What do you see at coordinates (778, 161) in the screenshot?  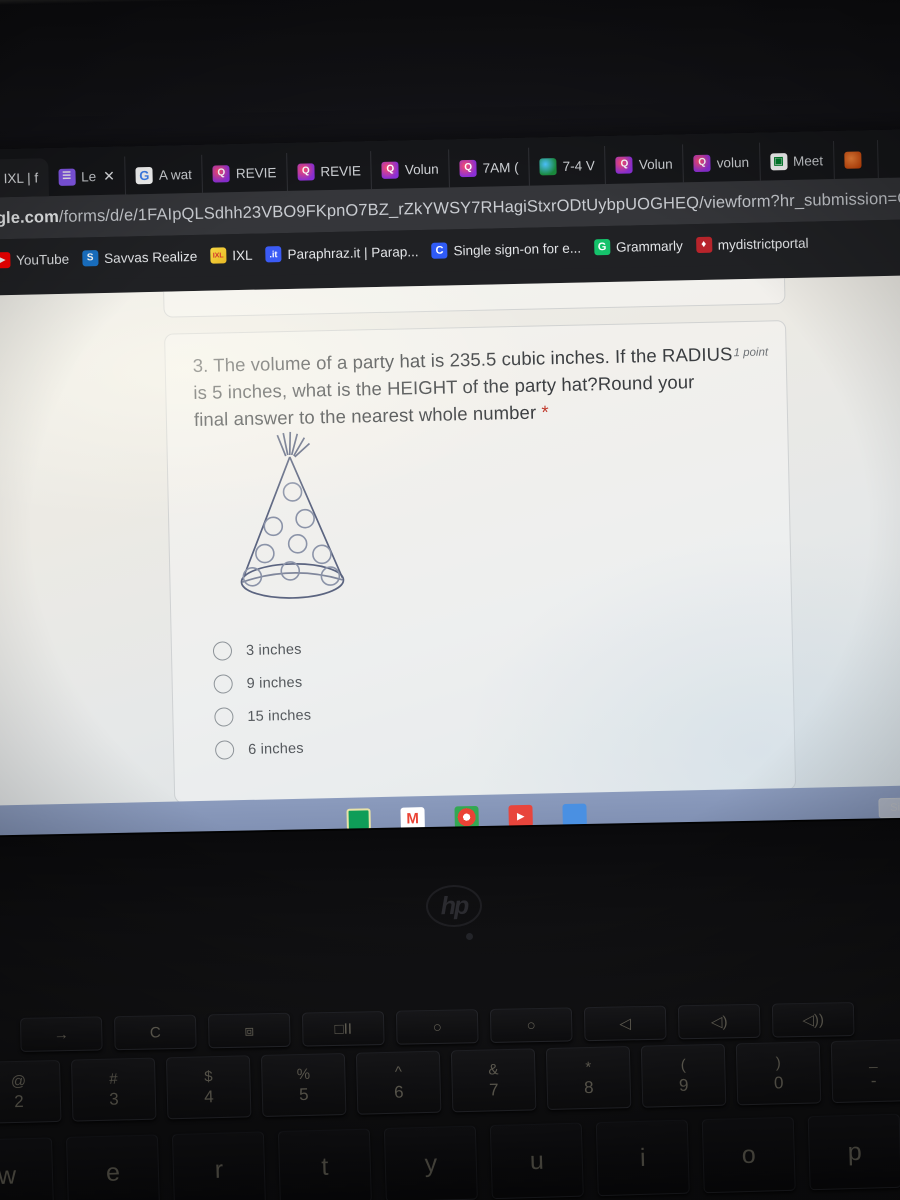 I see `meet-icon: ▣` at bounding box center [778, 161].